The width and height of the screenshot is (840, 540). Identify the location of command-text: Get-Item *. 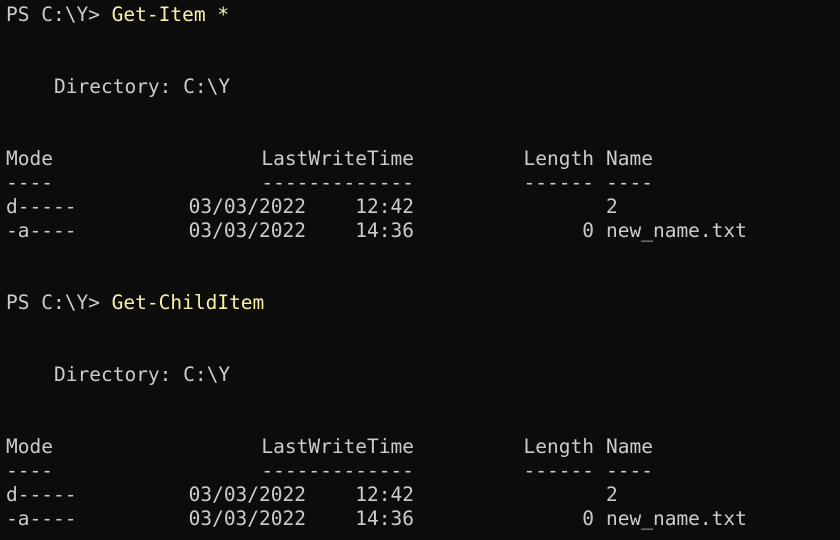
(170, 14).